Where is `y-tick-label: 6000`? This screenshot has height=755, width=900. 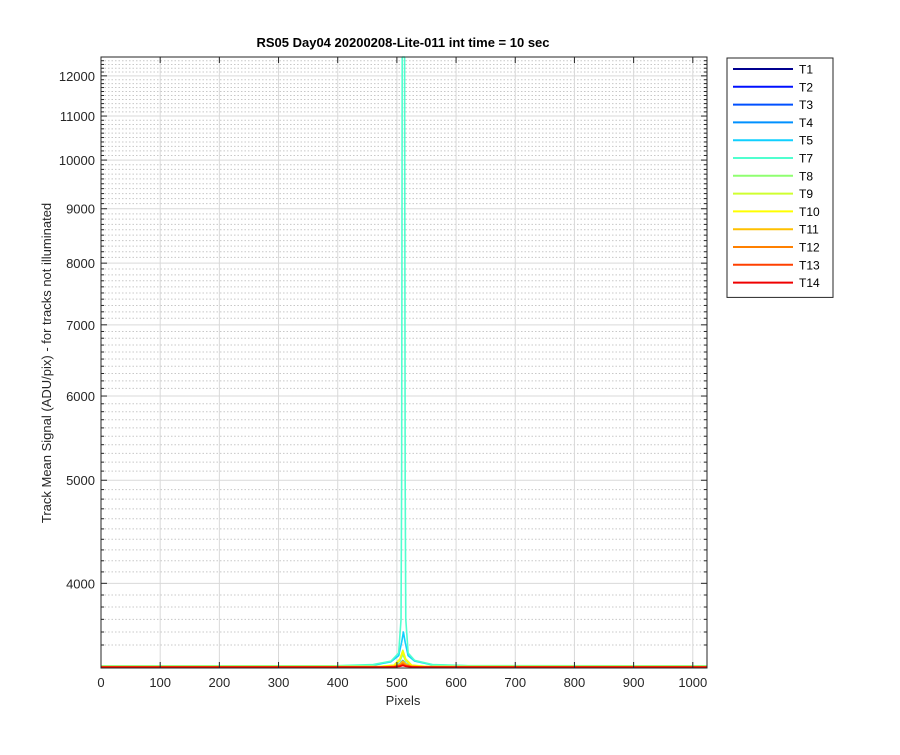
y-tick-label: 6000 is located at coordinates (80, 396).